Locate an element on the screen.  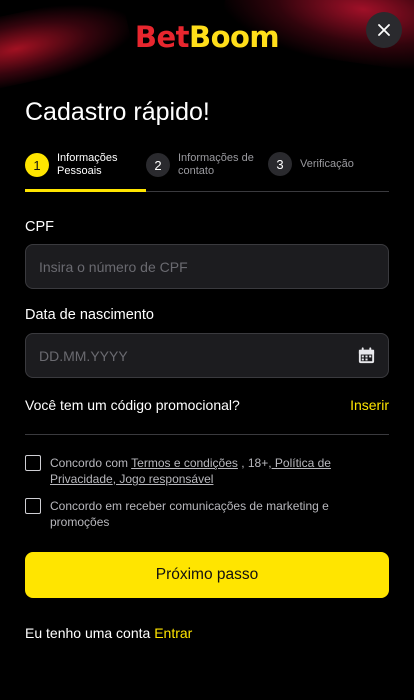
birthdate-input is located at coordinates (207, 355).